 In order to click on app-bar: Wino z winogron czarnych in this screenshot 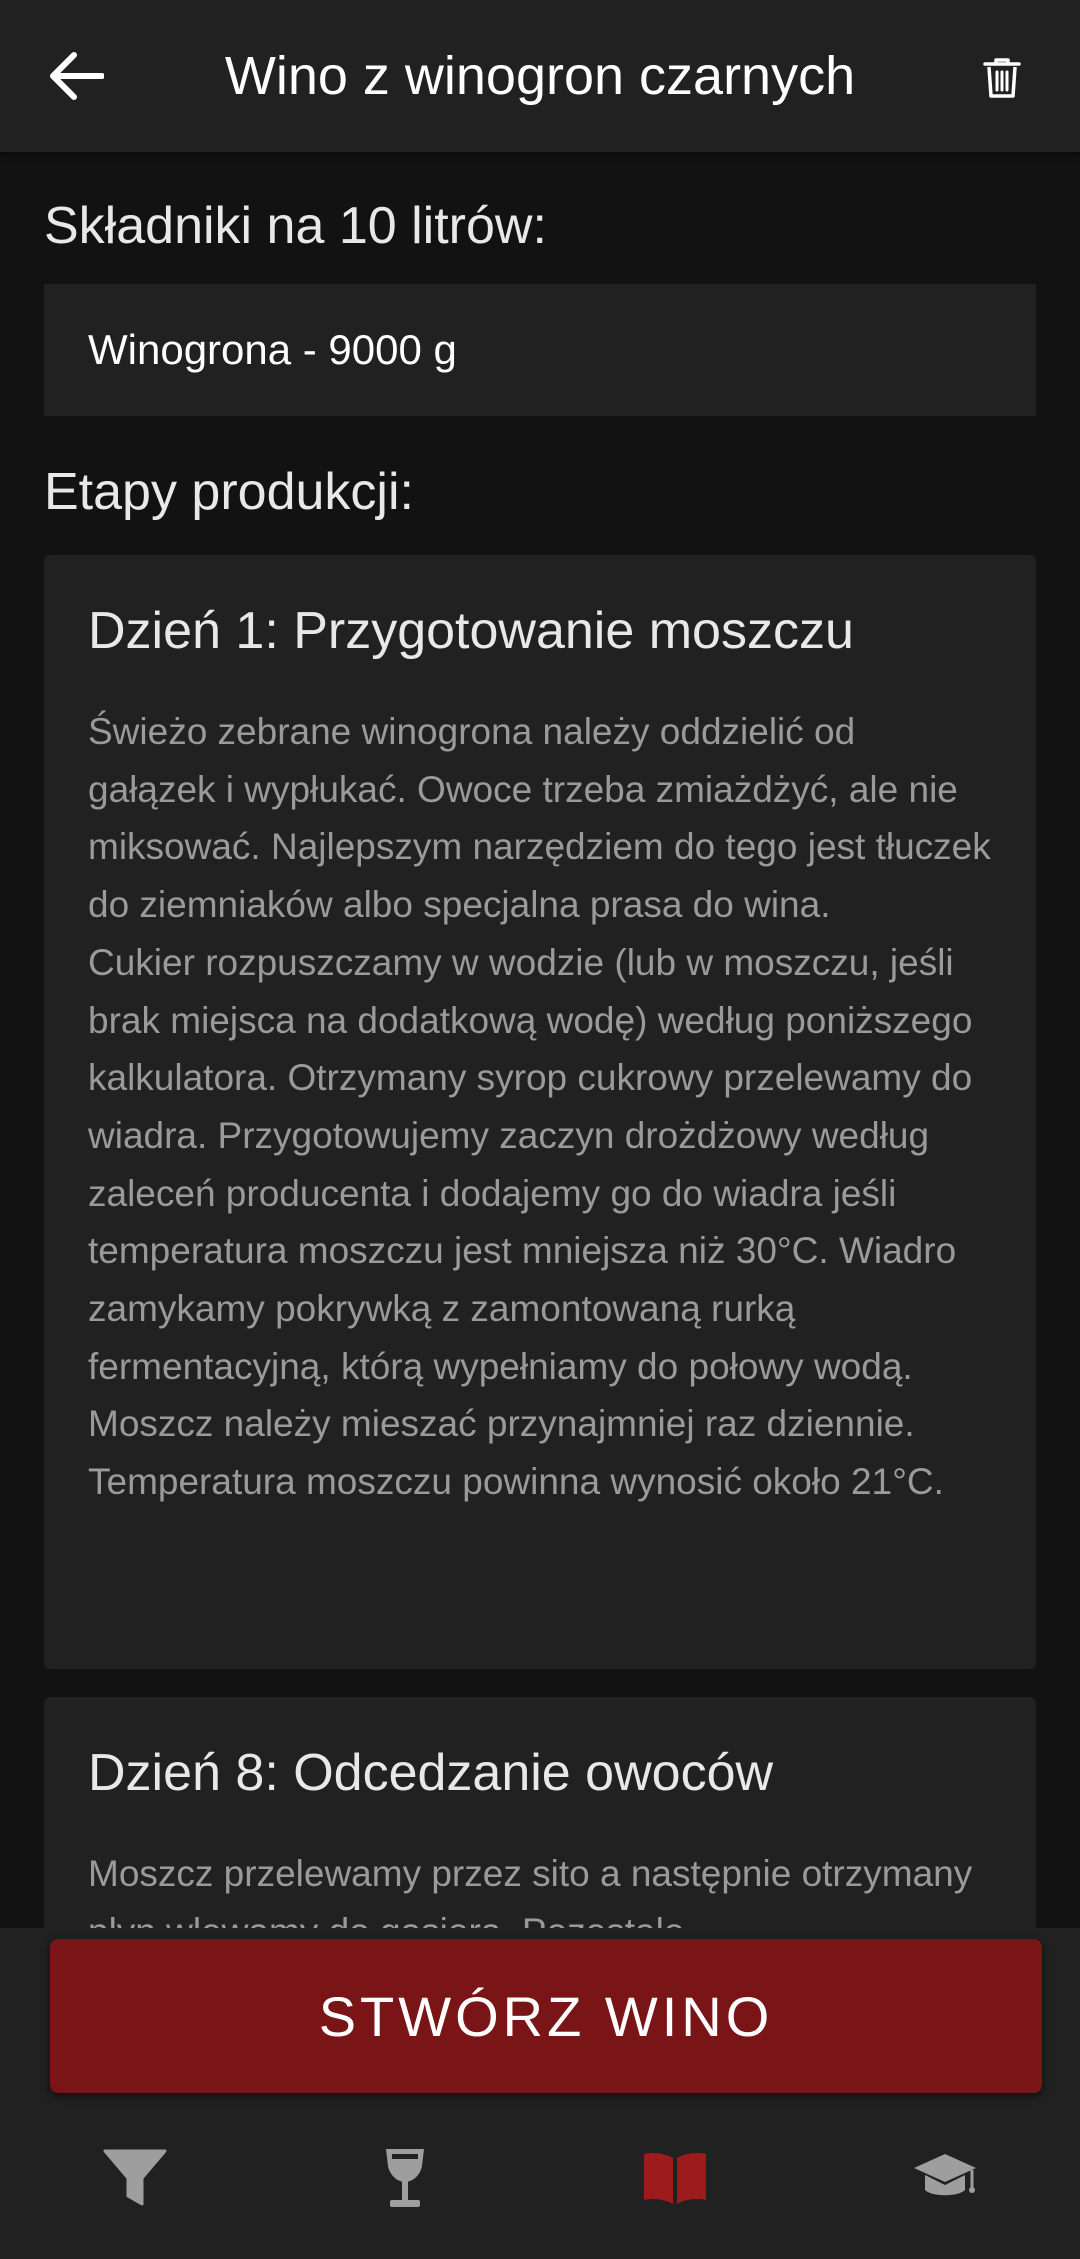, I will do `click(540, 76)`.